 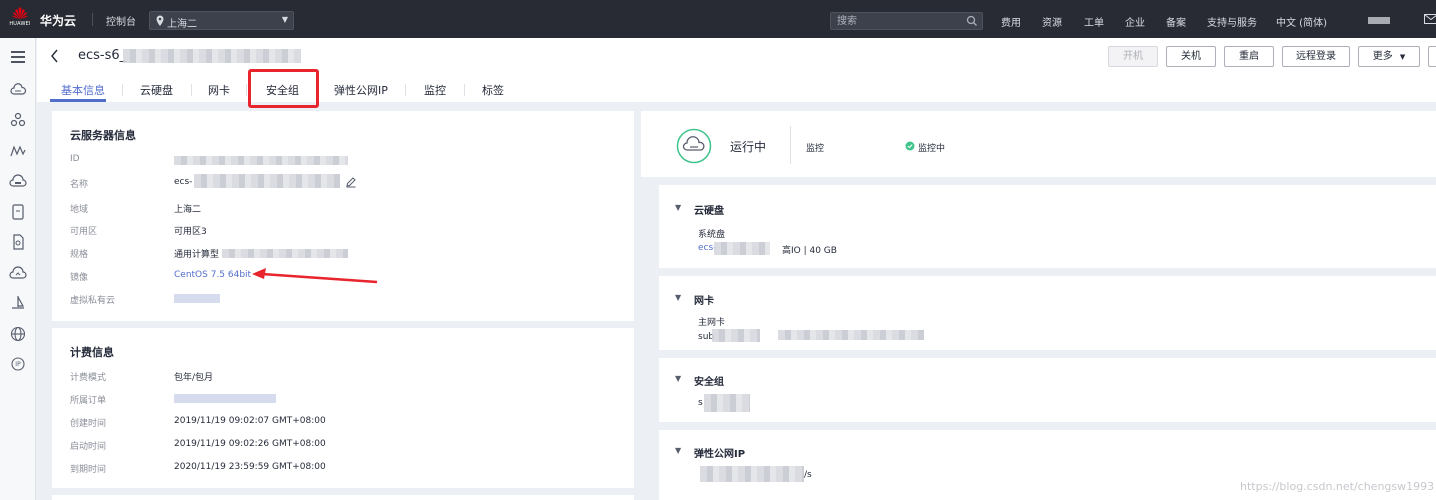 I want to click on cloud-server-status-icon, so click(x=694, y=146).